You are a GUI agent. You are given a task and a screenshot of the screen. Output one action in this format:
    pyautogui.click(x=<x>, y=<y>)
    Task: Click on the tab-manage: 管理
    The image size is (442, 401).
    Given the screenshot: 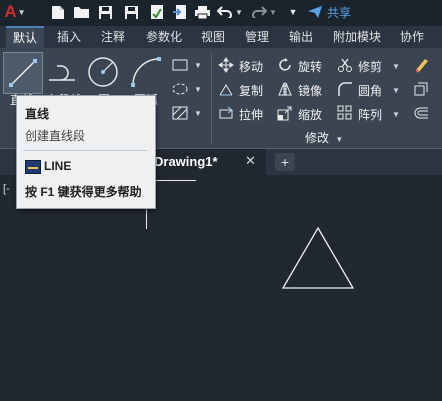 What is the action you would take?
    pyautogui.click(x=257, y=37)
    